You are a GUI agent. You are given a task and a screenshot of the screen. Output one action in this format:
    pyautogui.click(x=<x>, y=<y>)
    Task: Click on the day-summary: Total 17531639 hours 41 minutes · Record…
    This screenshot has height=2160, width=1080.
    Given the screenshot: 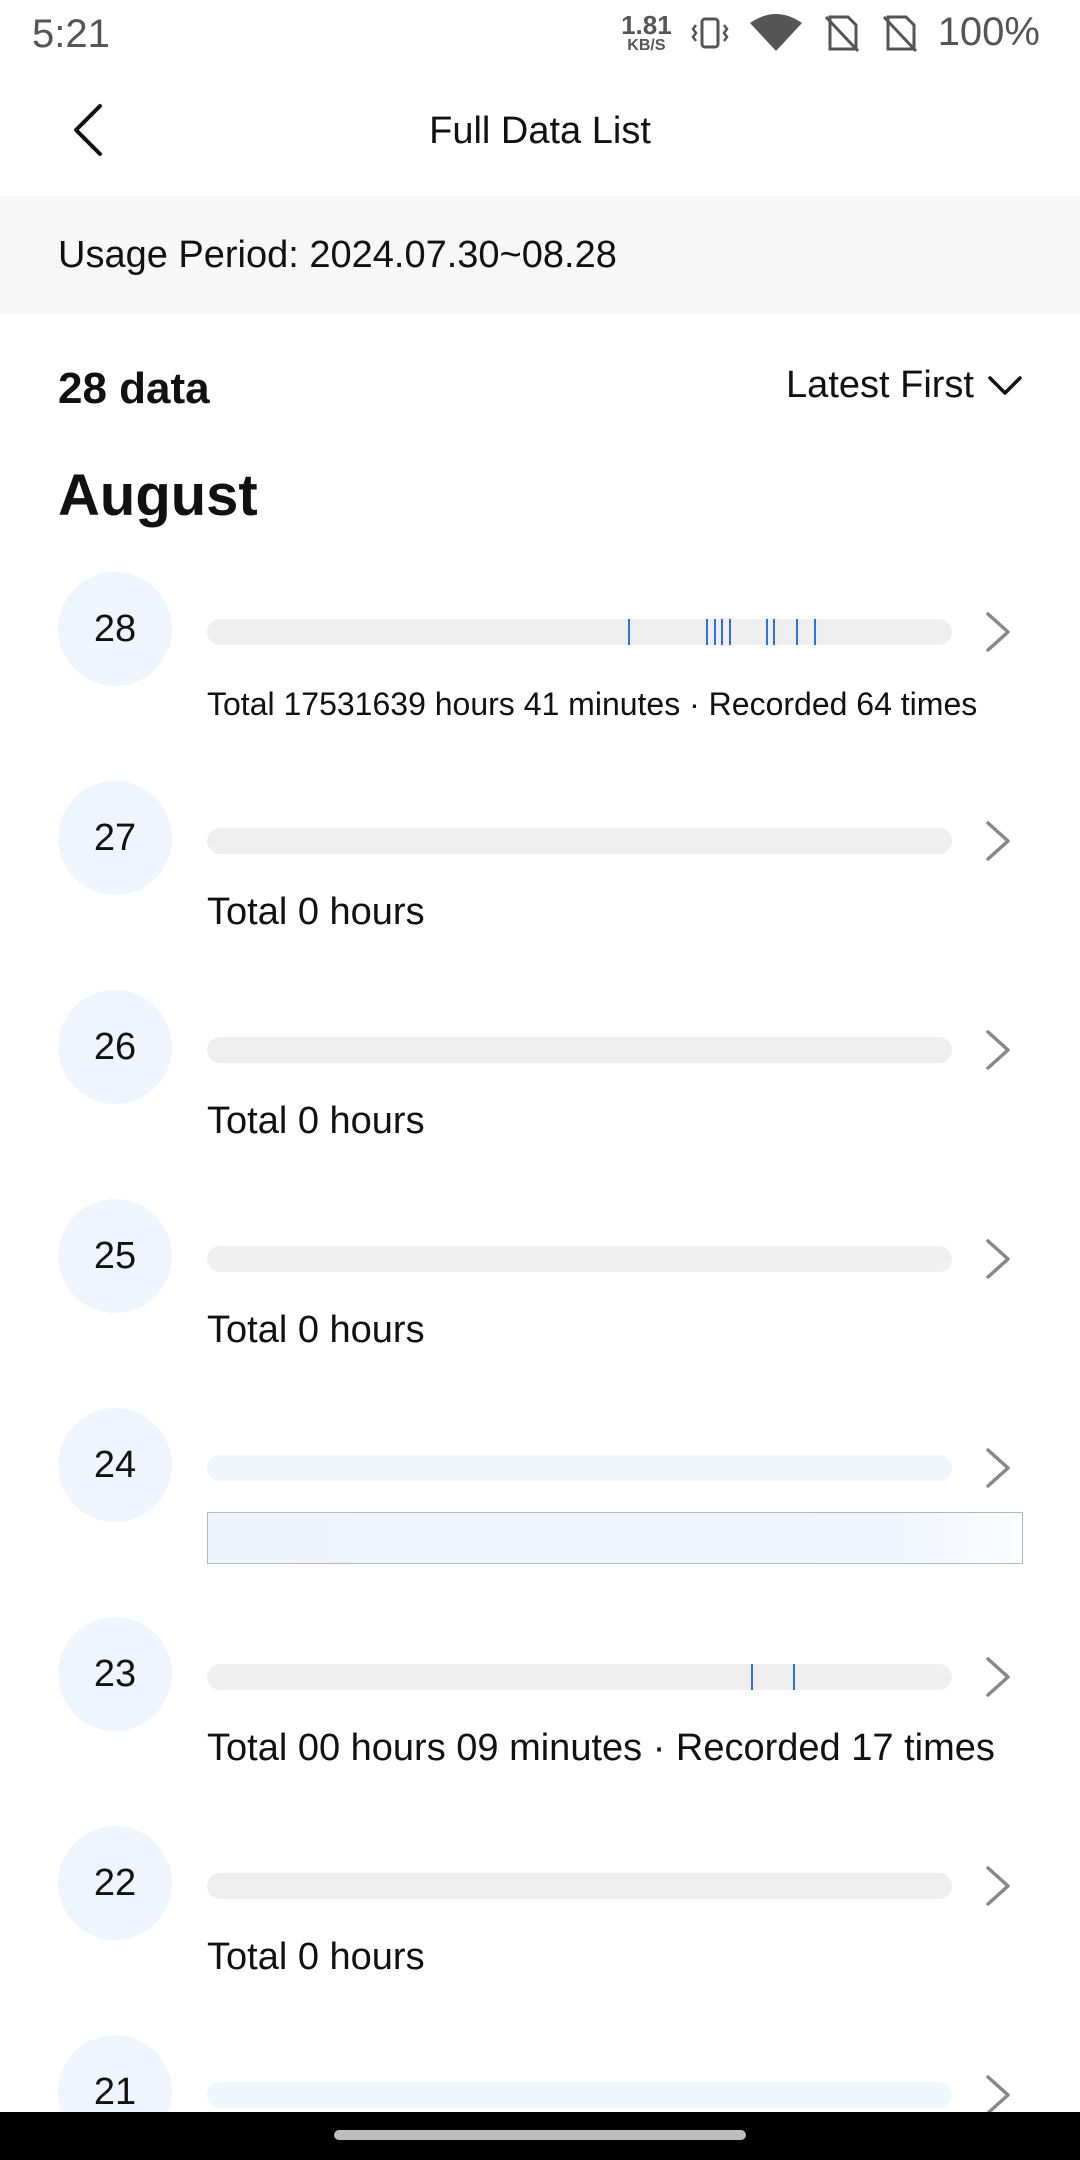 What is the action you would take?
    pyautogui.click(x=592, y=704)
    